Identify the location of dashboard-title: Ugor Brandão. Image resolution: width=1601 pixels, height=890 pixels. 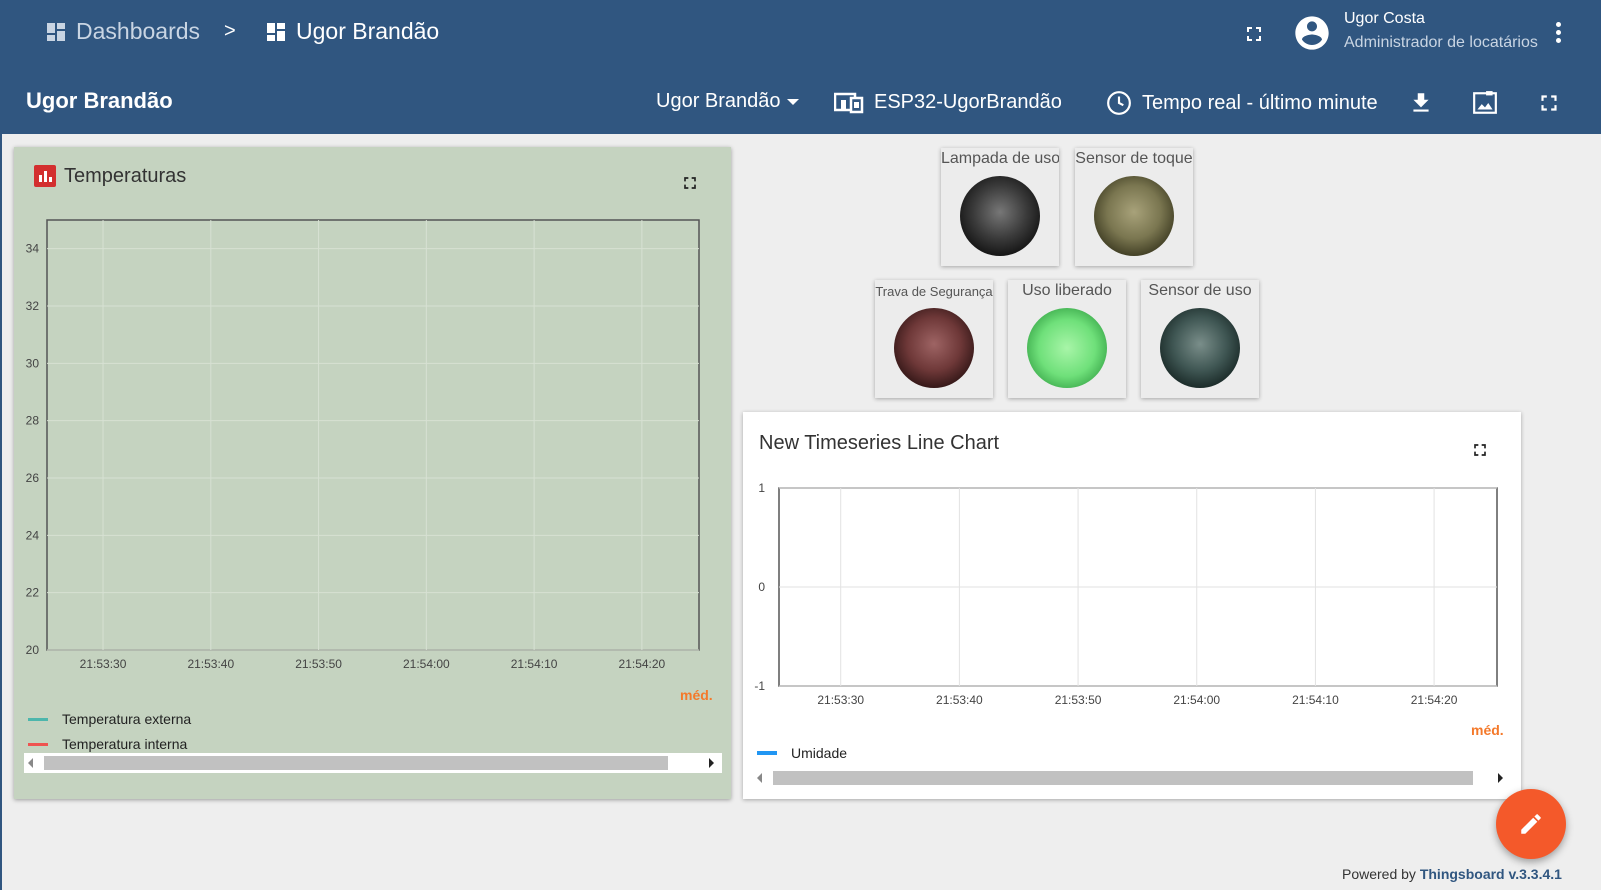
(99, 100).